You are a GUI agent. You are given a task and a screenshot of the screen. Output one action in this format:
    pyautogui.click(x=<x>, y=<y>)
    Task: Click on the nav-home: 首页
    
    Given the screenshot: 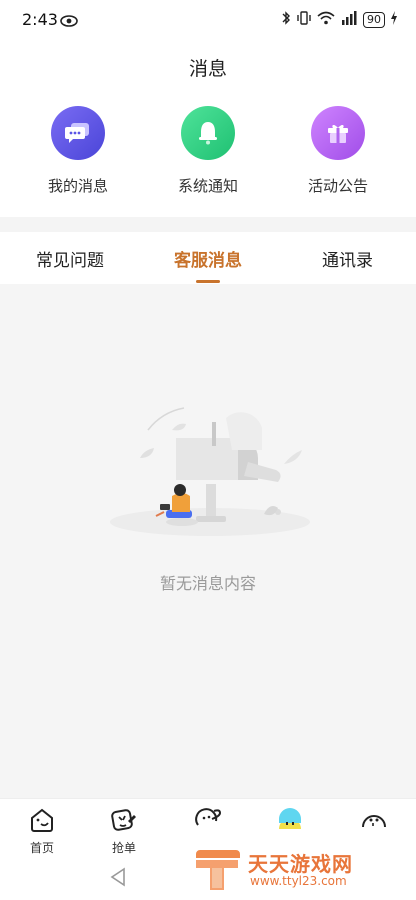 What is the action you would take?
    pyautogui.click(x=42, y=831)
    